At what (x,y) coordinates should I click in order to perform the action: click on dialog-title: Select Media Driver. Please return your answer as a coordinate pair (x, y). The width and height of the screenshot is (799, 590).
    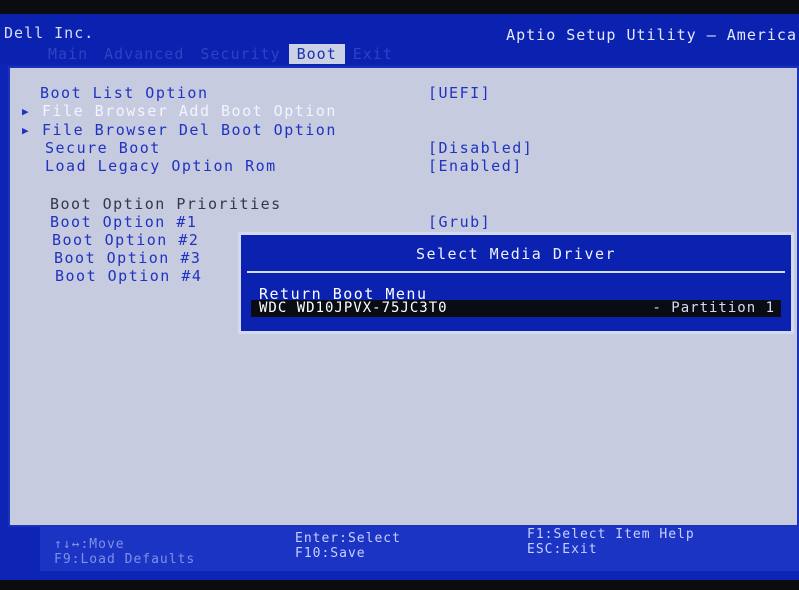
    Looking at the image, I should click on (516, 254).